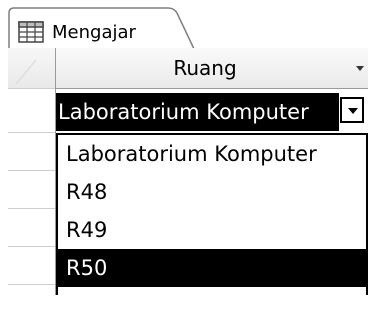  Describe the element at coordinates (212, 230) in the screenshot. I see `dropdown-option: R49` at that location.